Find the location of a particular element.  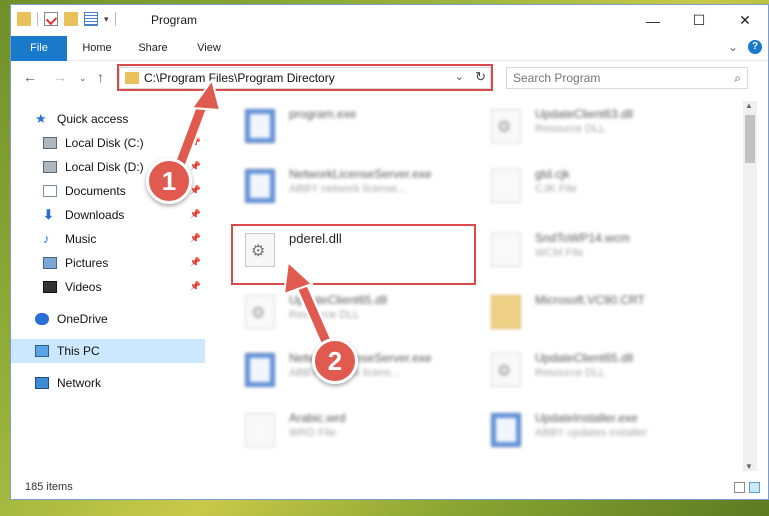

arrow-to-file is located at coordinates (308, 306).